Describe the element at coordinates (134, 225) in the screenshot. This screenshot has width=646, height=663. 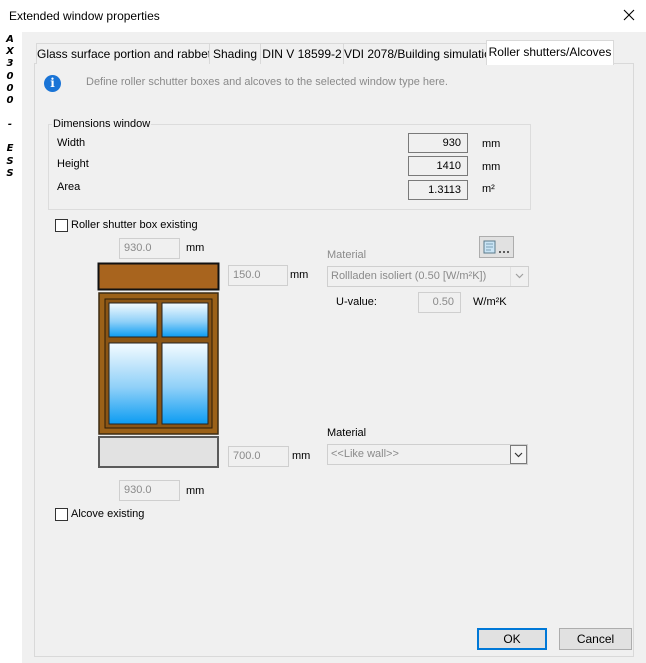
I see `roller-shutter-checkbox-label: Roller shutter box existing` at that location.